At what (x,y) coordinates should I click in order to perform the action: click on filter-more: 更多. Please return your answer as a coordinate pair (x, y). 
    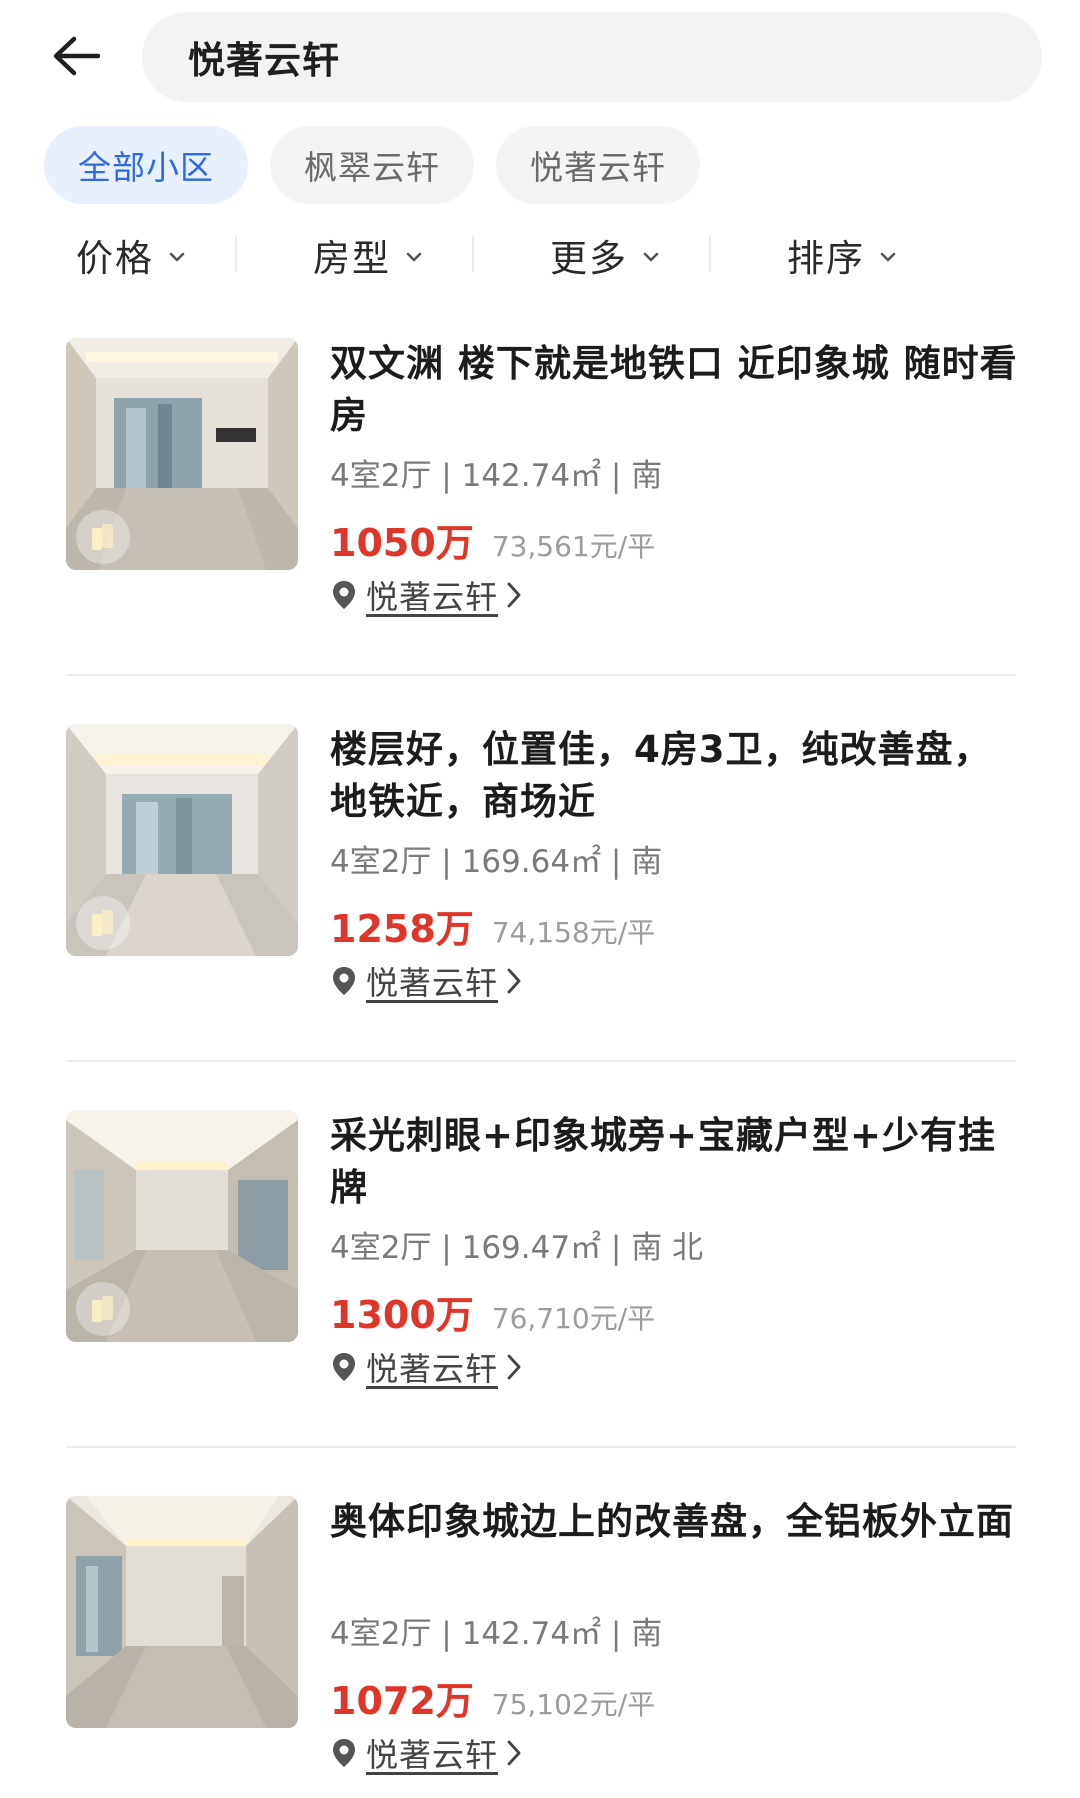
    Looking at the image, I should click on (592, 255).